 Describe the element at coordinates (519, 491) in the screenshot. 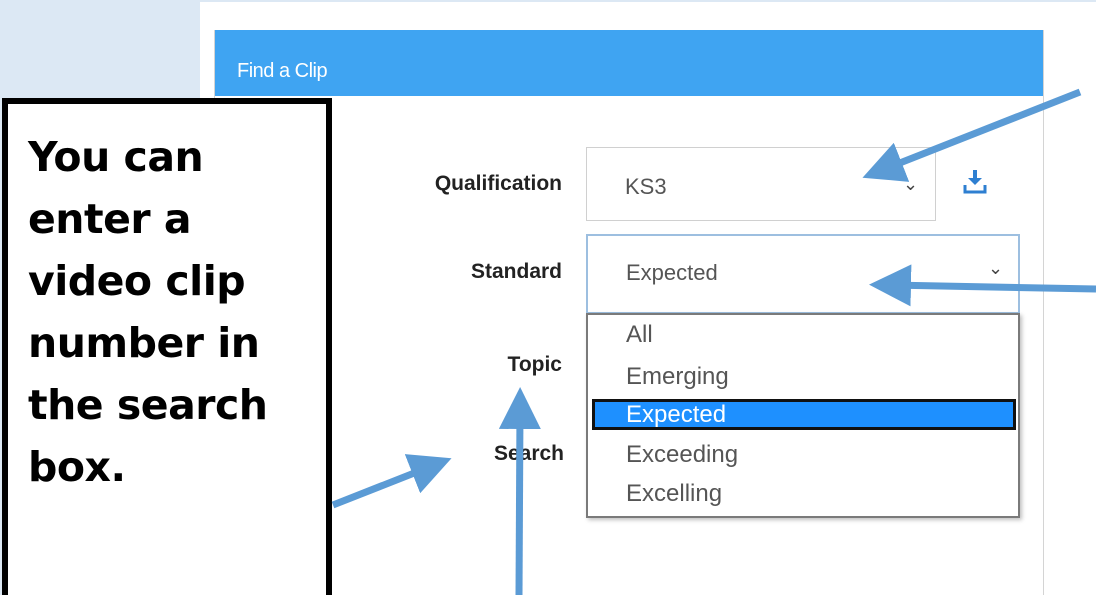

I see `arrow-to-topic` at that location.